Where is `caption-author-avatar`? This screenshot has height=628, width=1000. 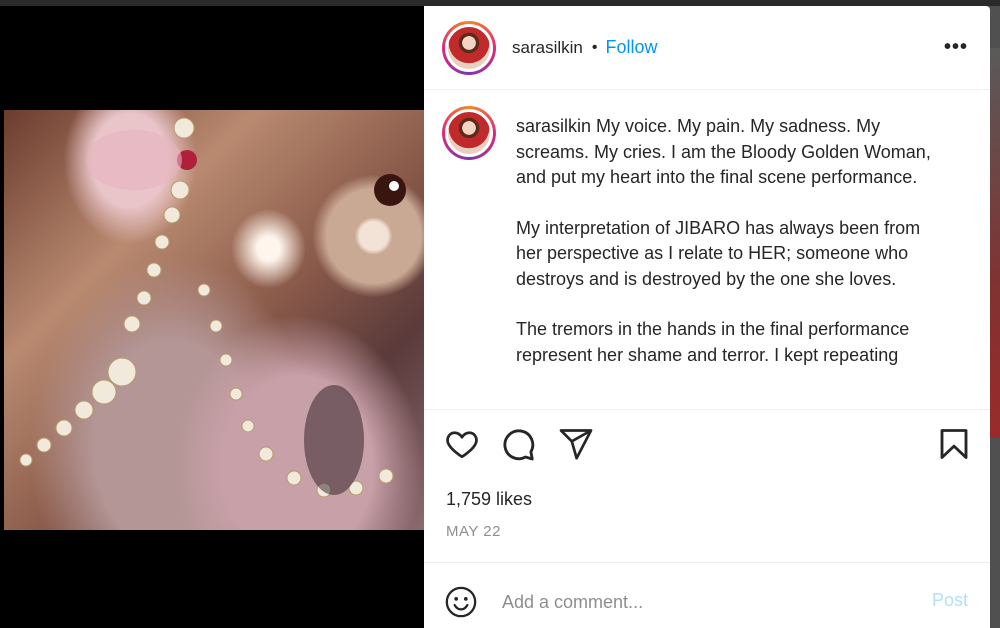
caption-author-avatar is located at coordinates (469, 133).